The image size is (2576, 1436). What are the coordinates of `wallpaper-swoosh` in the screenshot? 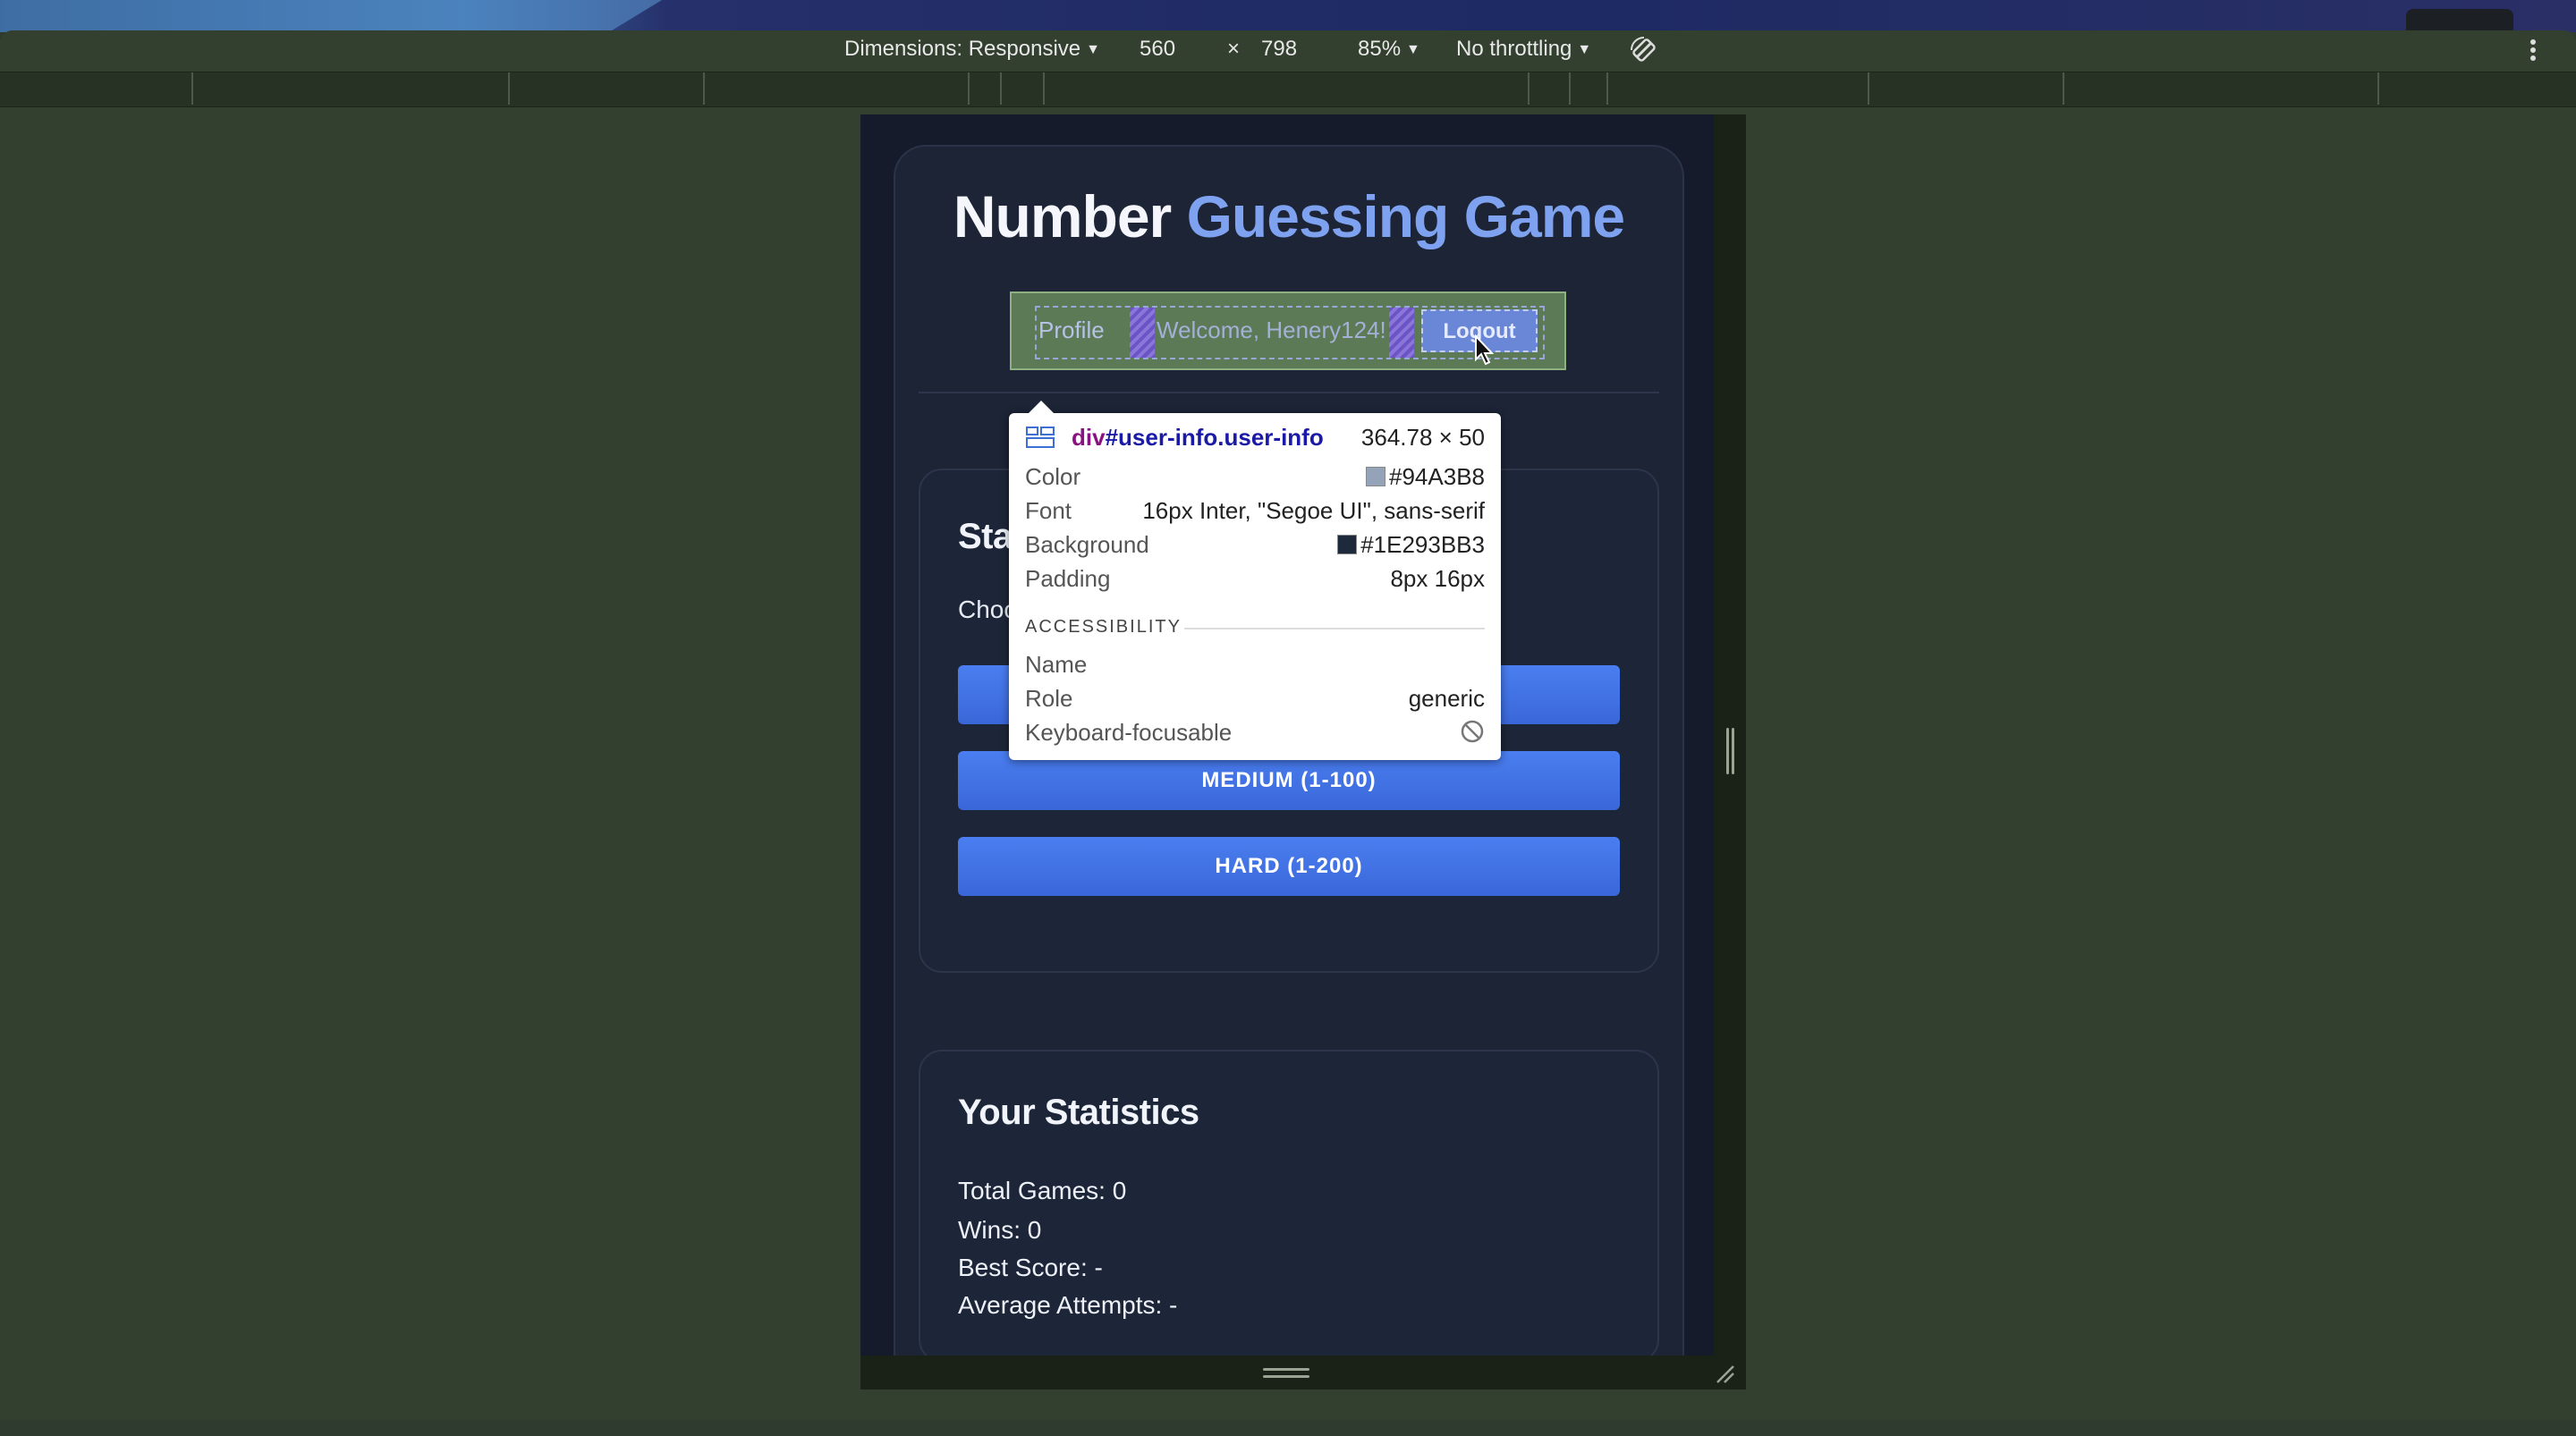 It's located at (331, 16).